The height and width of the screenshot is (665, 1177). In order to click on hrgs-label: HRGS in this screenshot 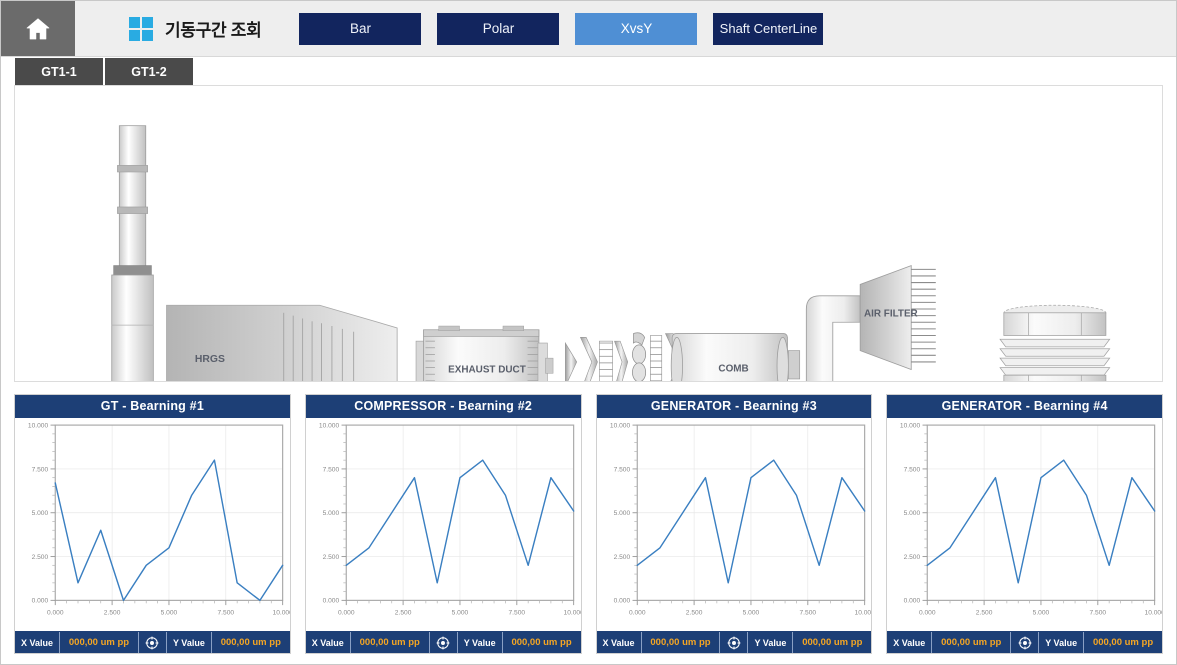, I will do `click(210, 359)`.